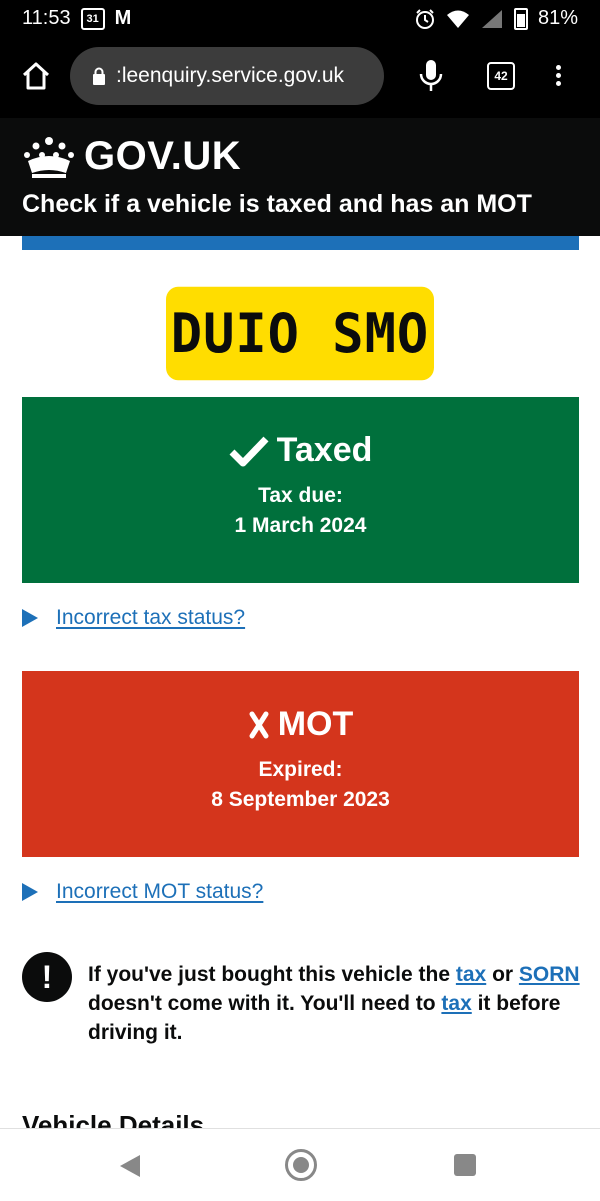  I want to click on crown-icon, so click(49, 157).